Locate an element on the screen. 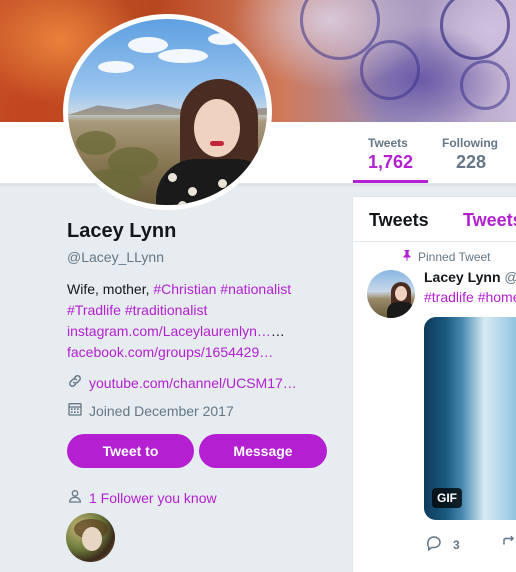  profile-joined-date: Joined December 2017 is located at coordinates (150, 410).